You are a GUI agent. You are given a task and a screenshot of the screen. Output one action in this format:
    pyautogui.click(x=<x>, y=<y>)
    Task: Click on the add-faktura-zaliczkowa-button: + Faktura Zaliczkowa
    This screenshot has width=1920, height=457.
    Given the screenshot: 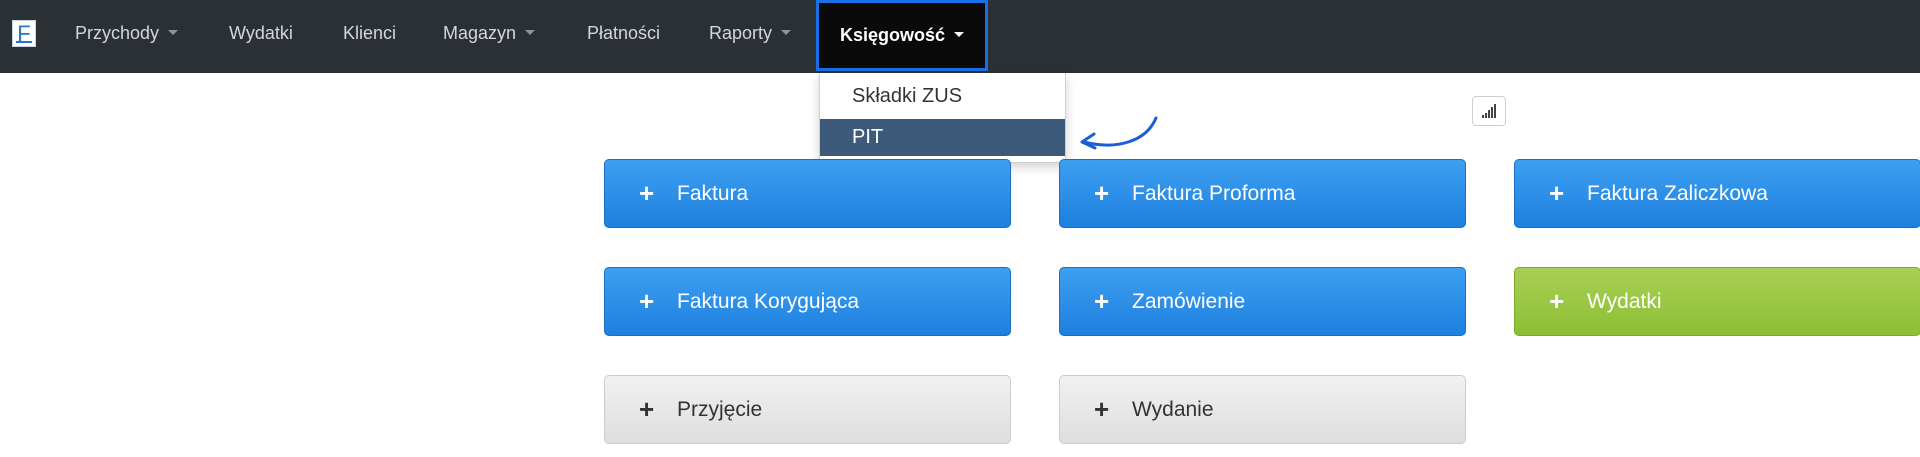 What is the action you would take?
    pyautogui.click(x=1717, y=193)
    